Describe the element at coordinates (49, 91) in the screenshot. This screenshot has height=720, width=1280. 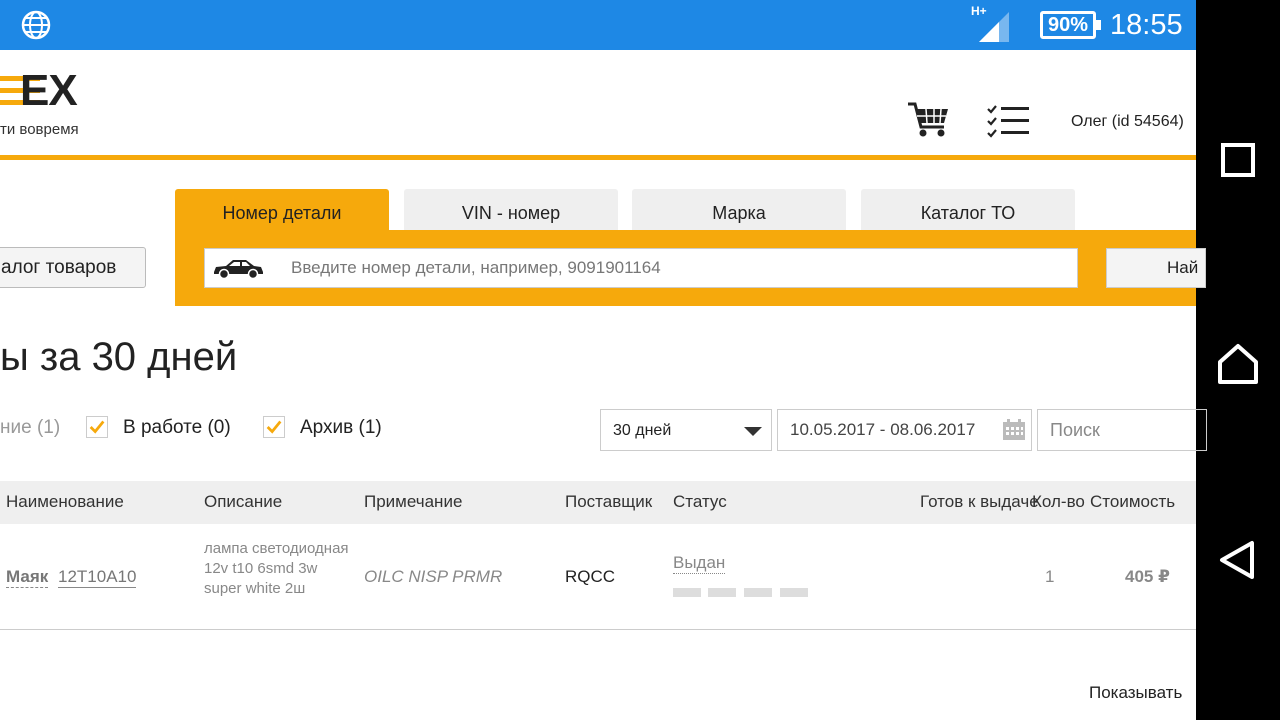
I see `logo: EX` at that location.